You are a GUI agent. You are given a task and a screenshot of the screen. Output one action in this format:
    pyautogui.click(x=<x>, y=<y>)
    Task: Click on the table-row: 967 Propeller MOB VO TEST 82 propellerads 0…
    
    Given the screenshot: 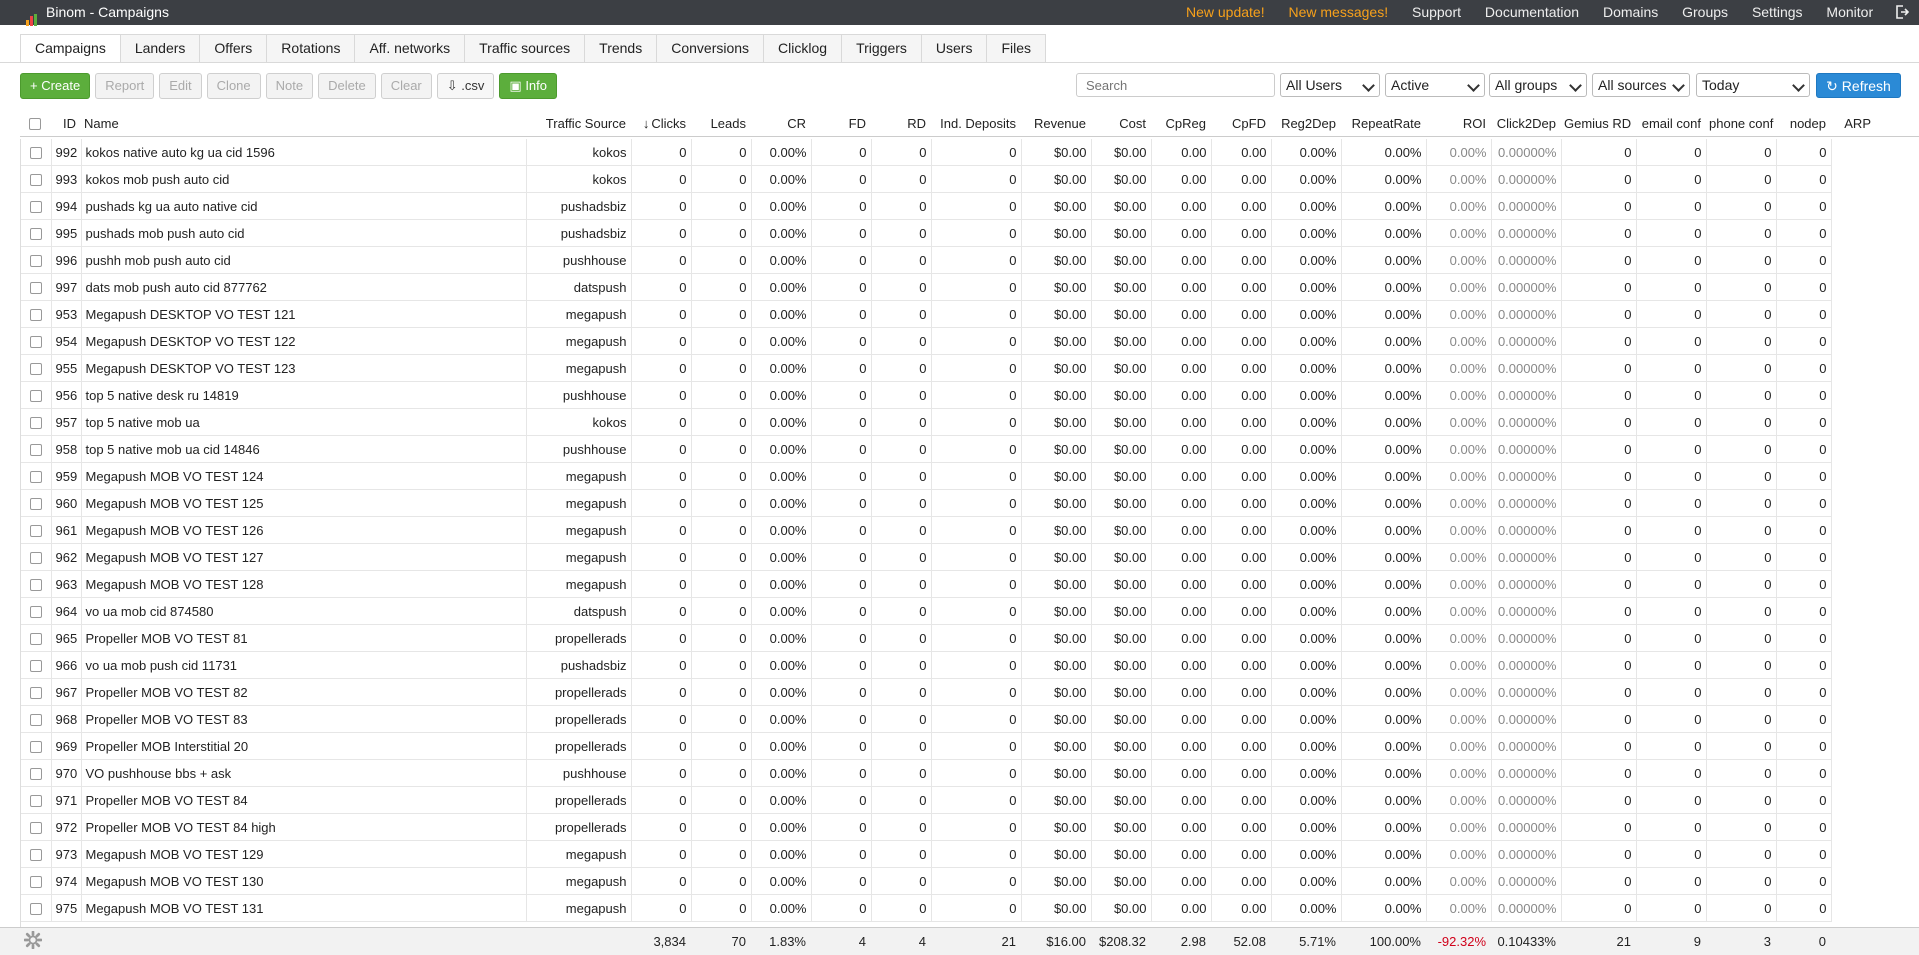 What is the action you would take?
    pyautogui.click(x=948, y=692)
    